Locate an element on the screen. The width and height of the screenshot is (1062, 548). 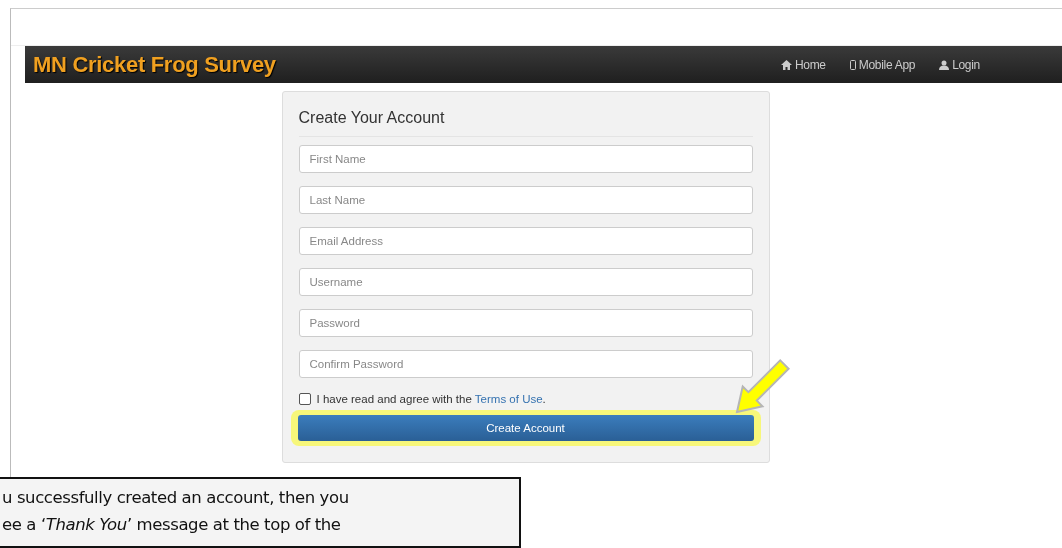
user-icon is located at coordinates (944, 64).